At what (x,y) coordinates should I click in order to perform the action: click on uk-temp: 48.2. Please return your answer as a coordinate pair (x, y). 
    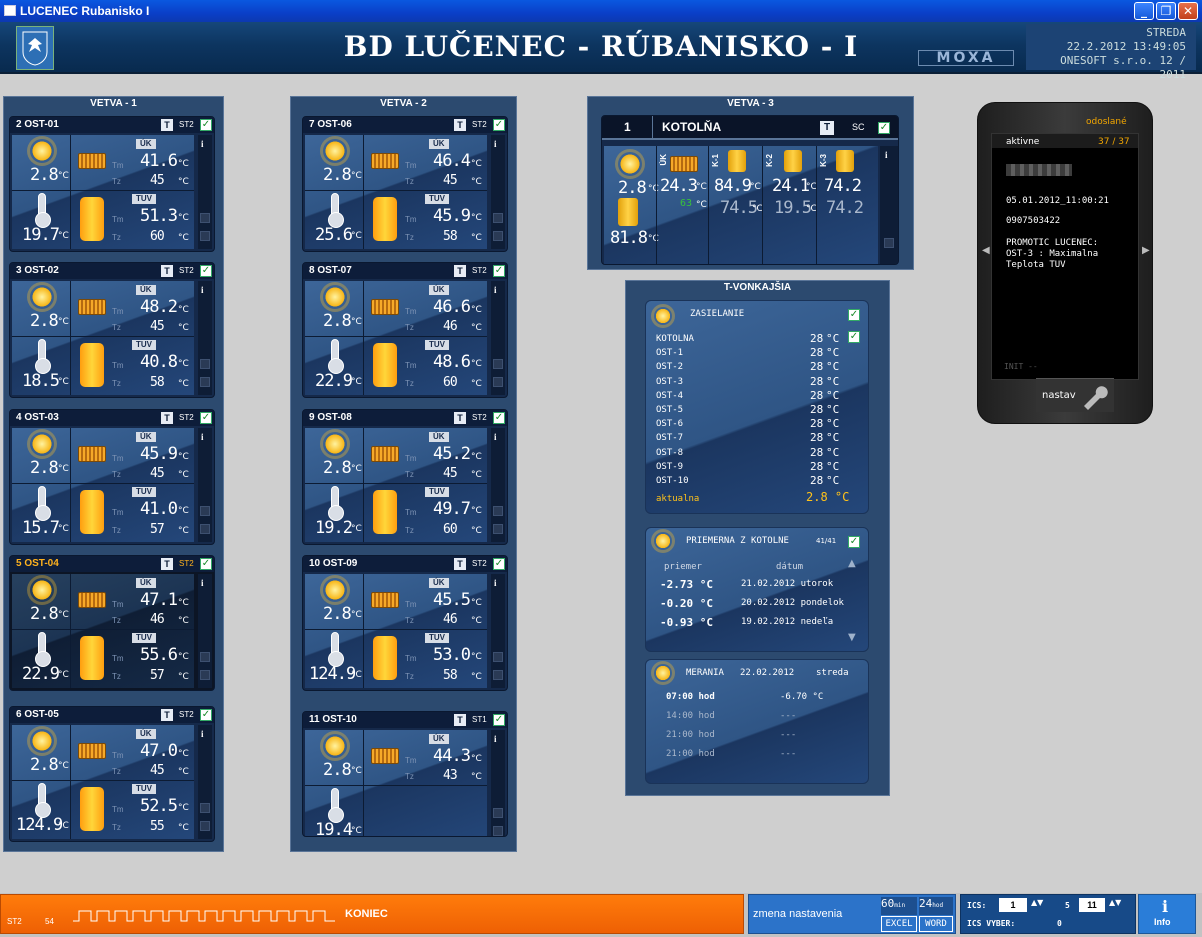
    Looking at the image, I should click on (159, 307).